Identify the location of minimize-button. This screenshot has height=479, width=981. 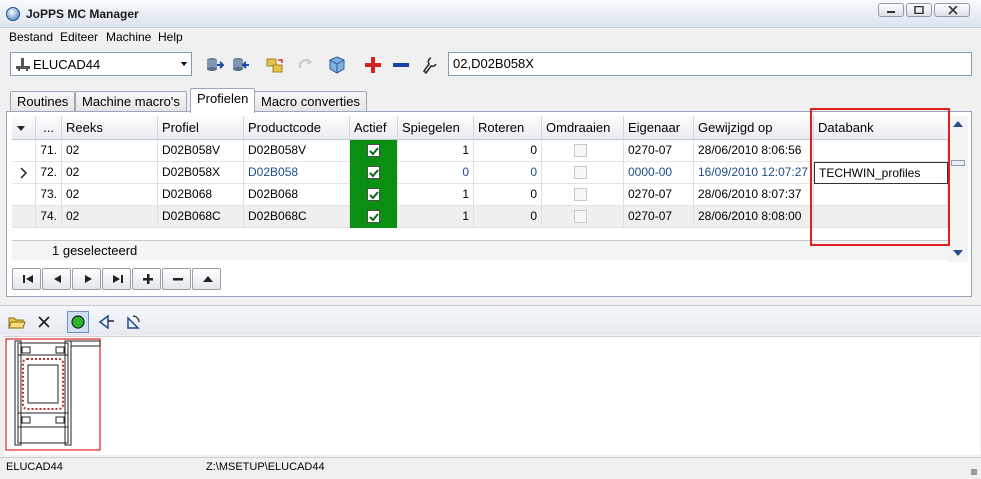
(891, 10).